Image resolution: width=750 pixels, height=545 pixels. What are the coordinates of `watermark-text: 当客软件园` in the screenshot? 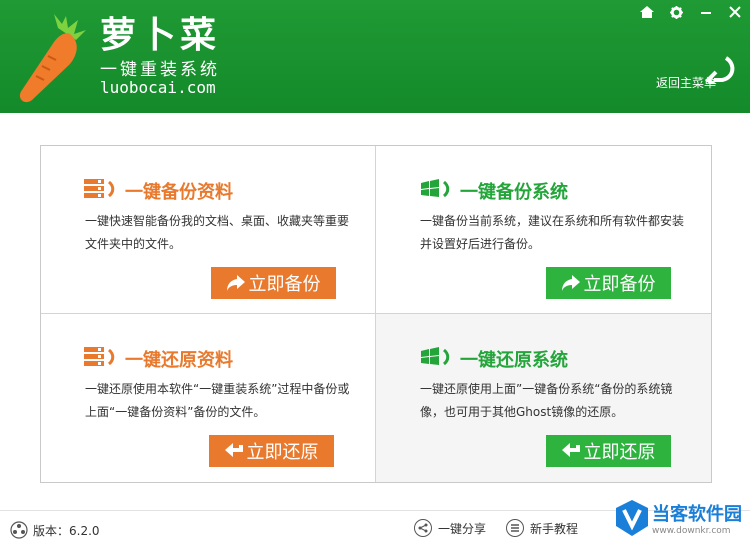 It's located at (697, 514).